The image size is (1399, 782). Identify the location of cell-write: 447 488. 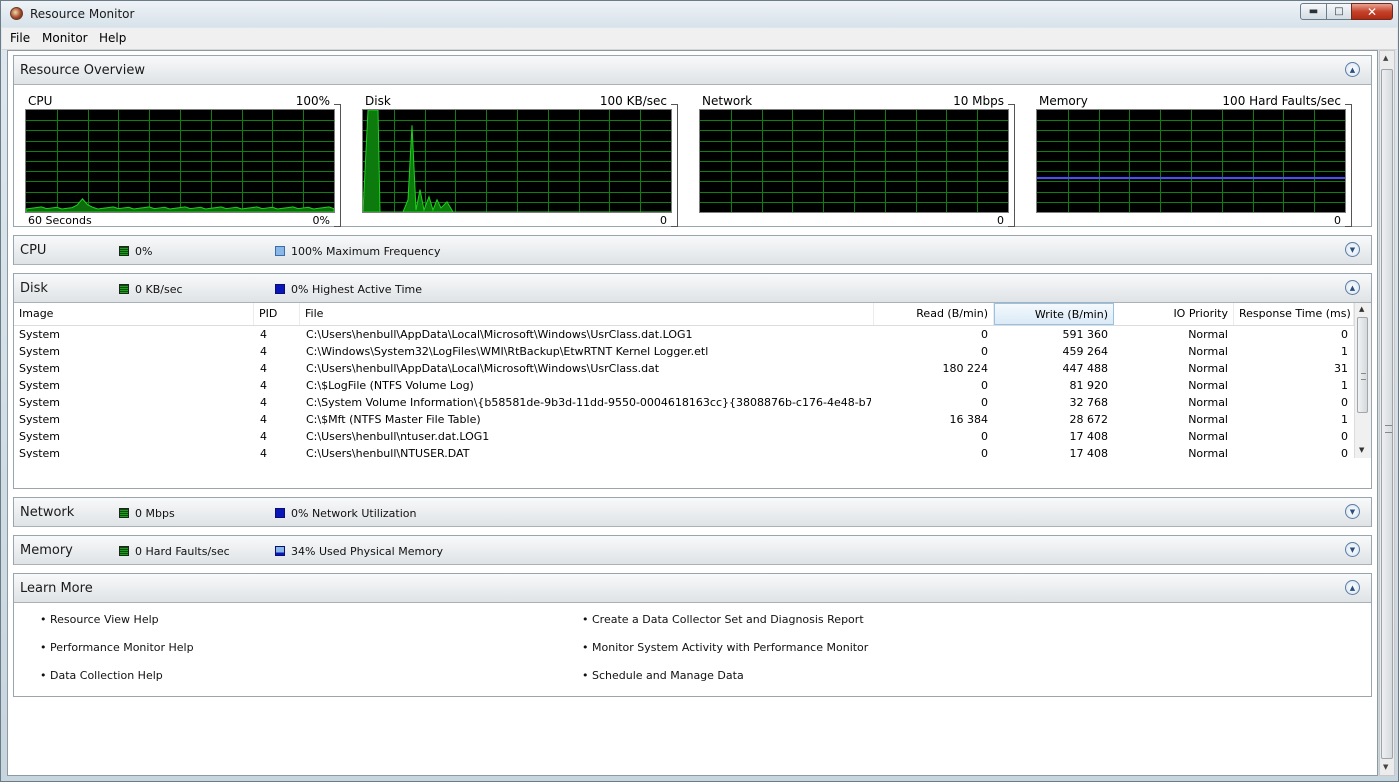
(1085, 368).